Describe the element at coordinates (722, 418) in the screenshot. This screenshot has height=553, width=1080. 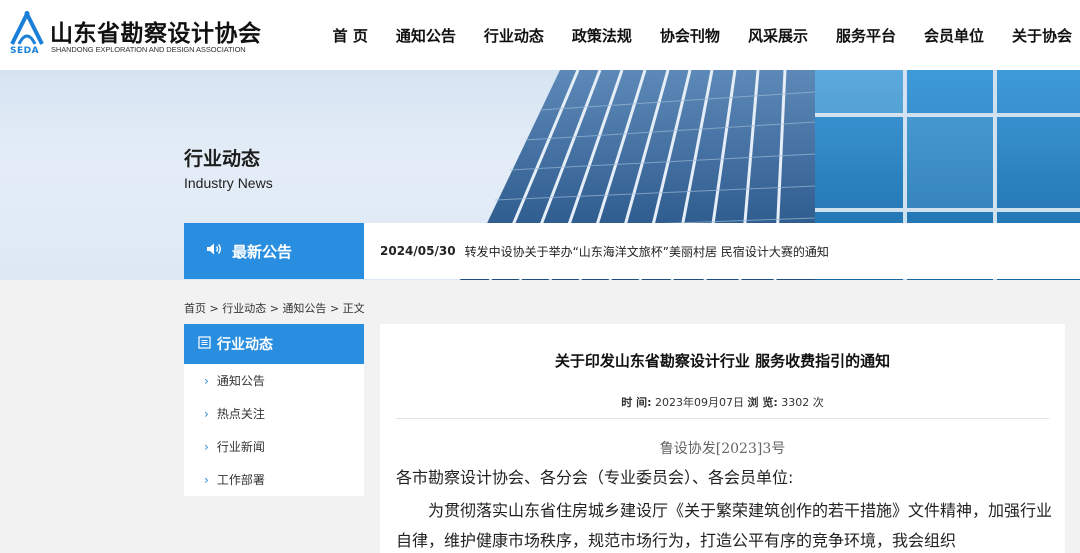
I see `divider` at that location.